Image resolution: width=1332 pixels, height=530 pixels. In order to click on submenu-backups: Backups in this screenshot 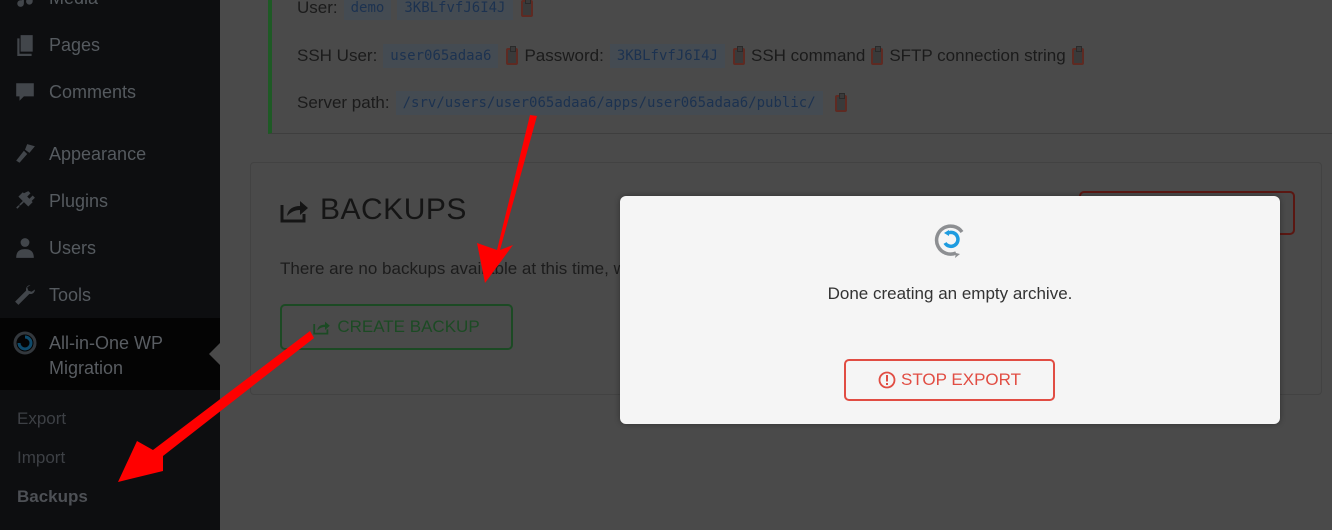, I will do `click(52, 497)`.